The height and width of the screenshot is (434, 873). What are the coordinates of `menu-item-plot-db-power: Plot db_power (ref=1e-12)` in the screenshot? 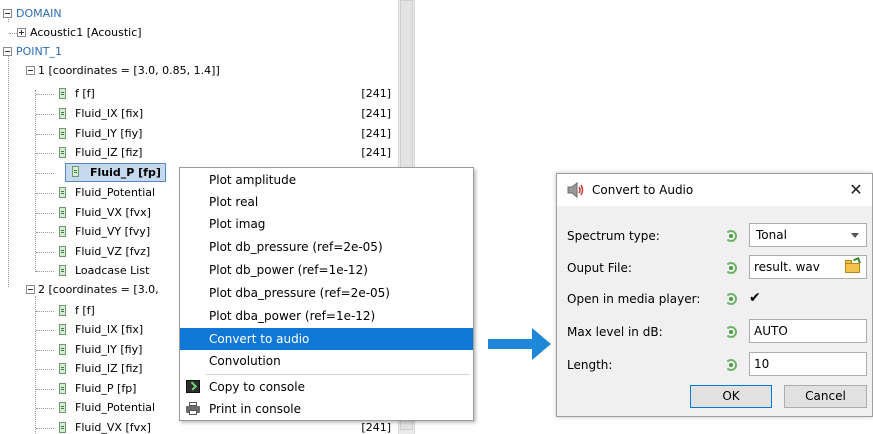 It's located at (326, 270).